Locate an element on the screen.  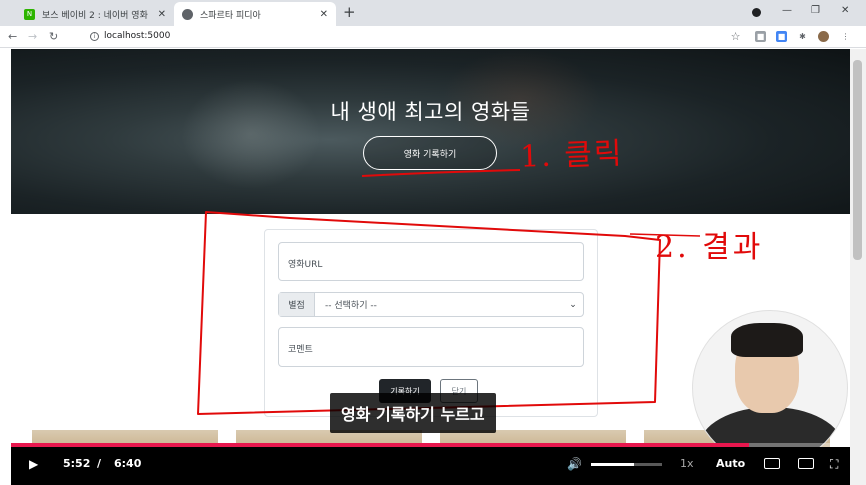
comment-textarea: 코멘트 is located at coordinates (431, 347).